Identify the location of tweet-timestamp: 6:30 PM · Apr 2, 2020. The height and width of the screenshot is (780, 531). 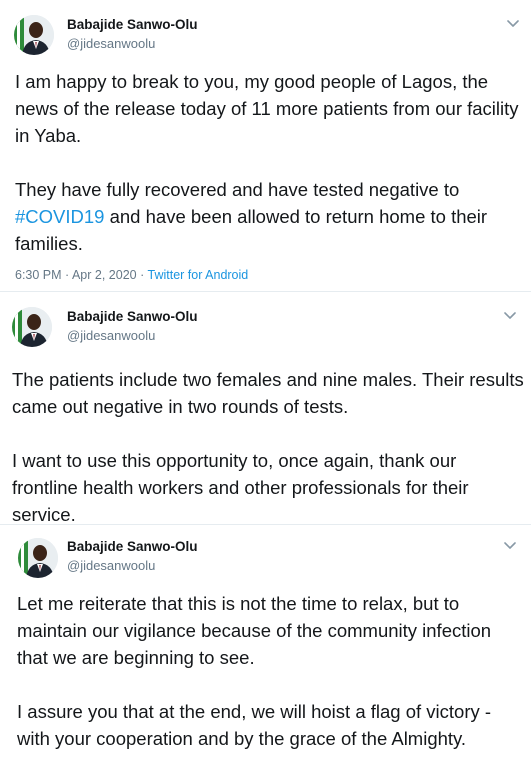
(76, 275).